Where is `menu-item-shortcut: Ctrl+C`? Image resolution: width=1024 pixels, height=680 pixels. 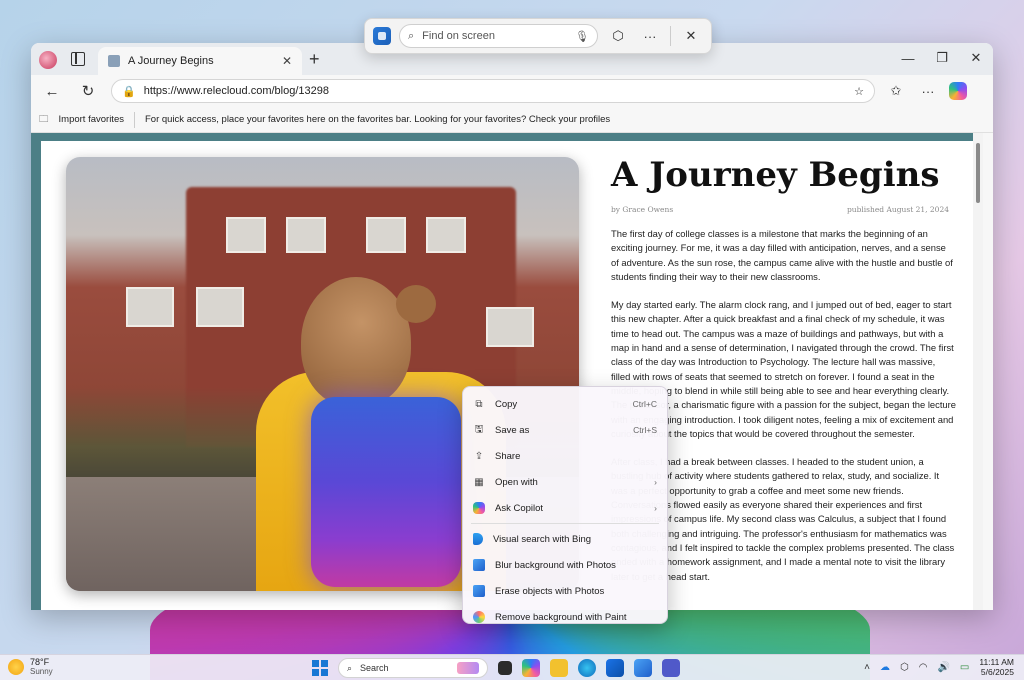
menu-item-shortcut: Ctrl+C is located at coordinates (644, 404).